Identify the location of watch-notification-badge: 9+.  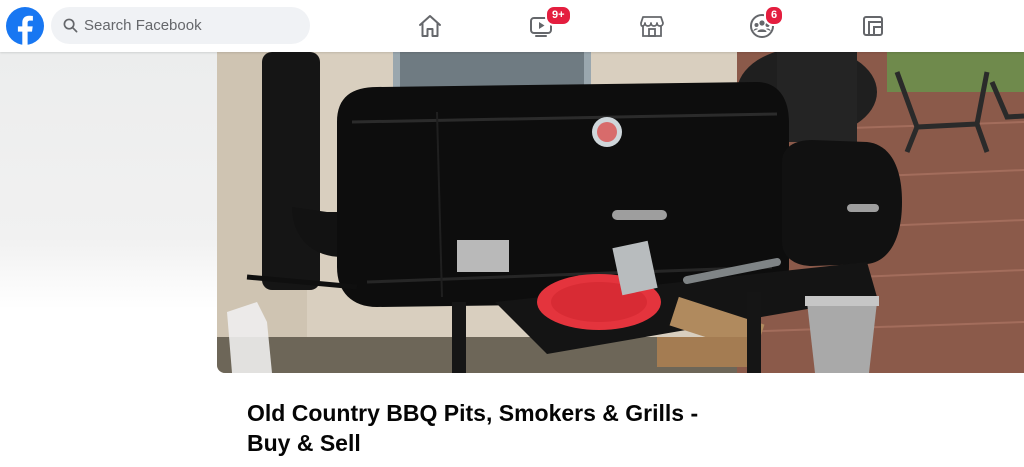
(558, 15).